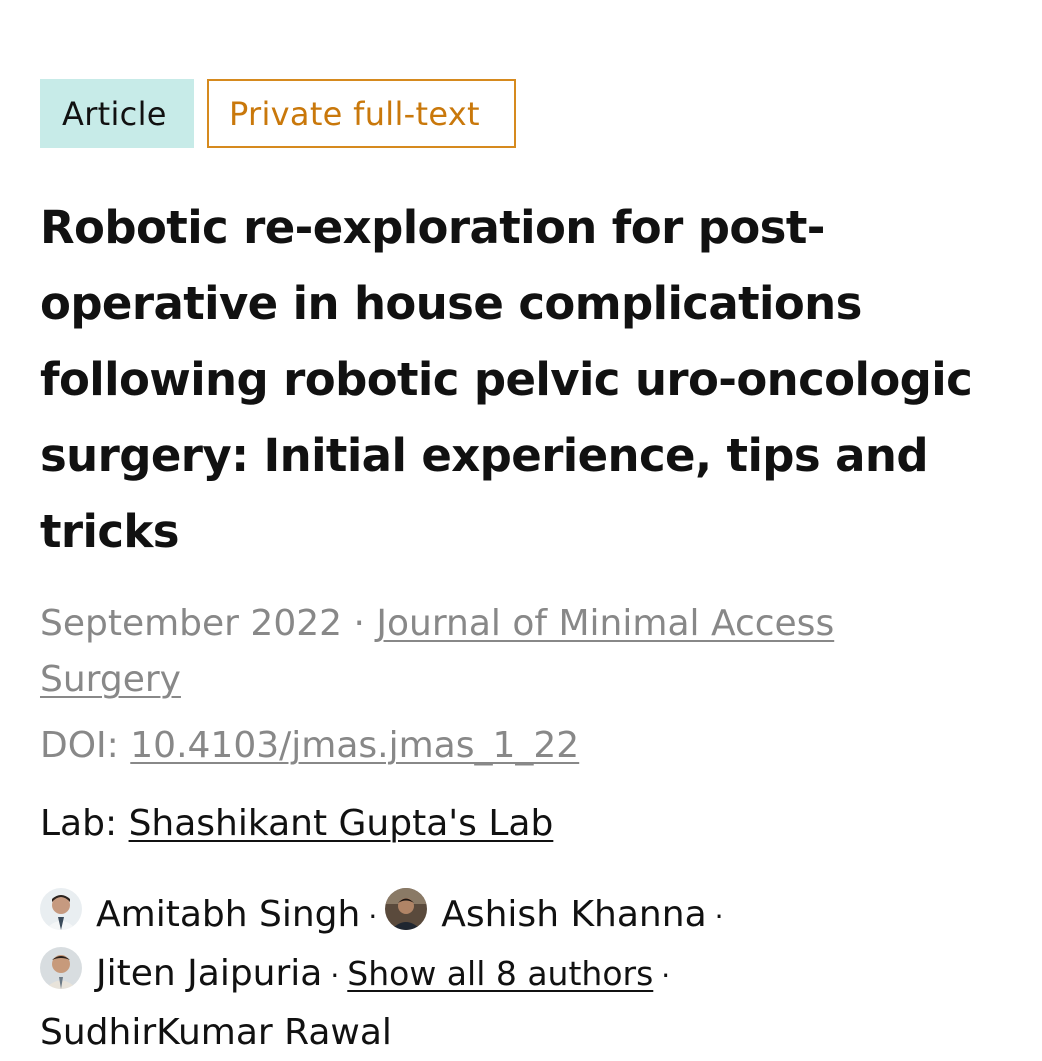  I want to click on lab-link: Shashikant Gupta's Lab, so click(341, 823).